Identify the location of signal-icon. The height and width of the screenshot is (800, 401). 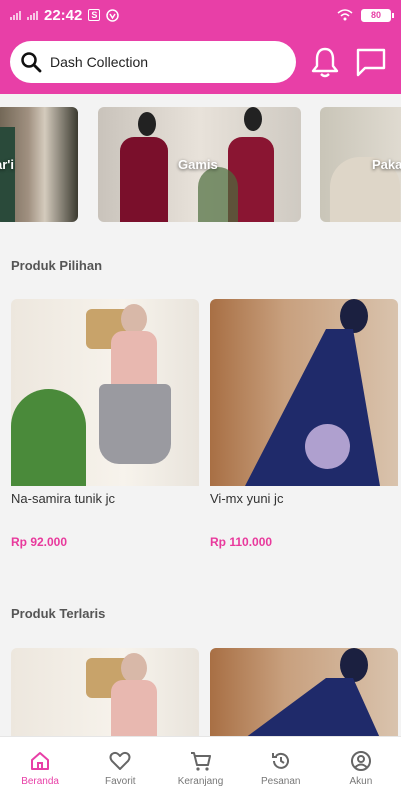
(15, 15).